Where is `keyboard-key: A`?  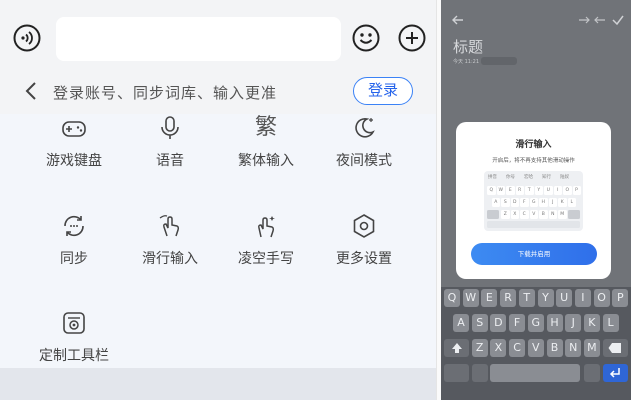 keyboard-key: A is located at coordinates (461, 323).